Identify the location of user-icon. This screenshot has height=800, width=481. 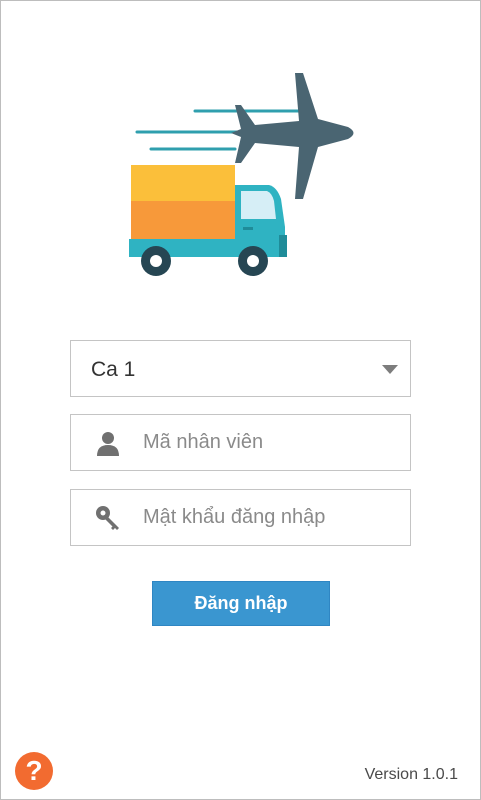
(108, 444).